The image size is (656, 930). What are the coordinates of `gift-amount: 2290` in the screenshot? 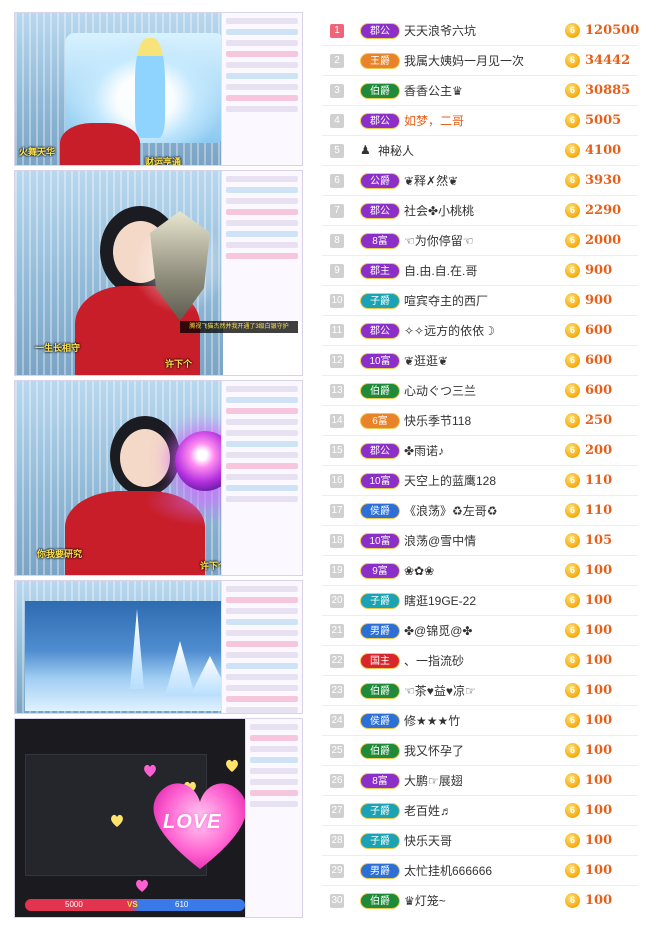 It's located at (603, 210).